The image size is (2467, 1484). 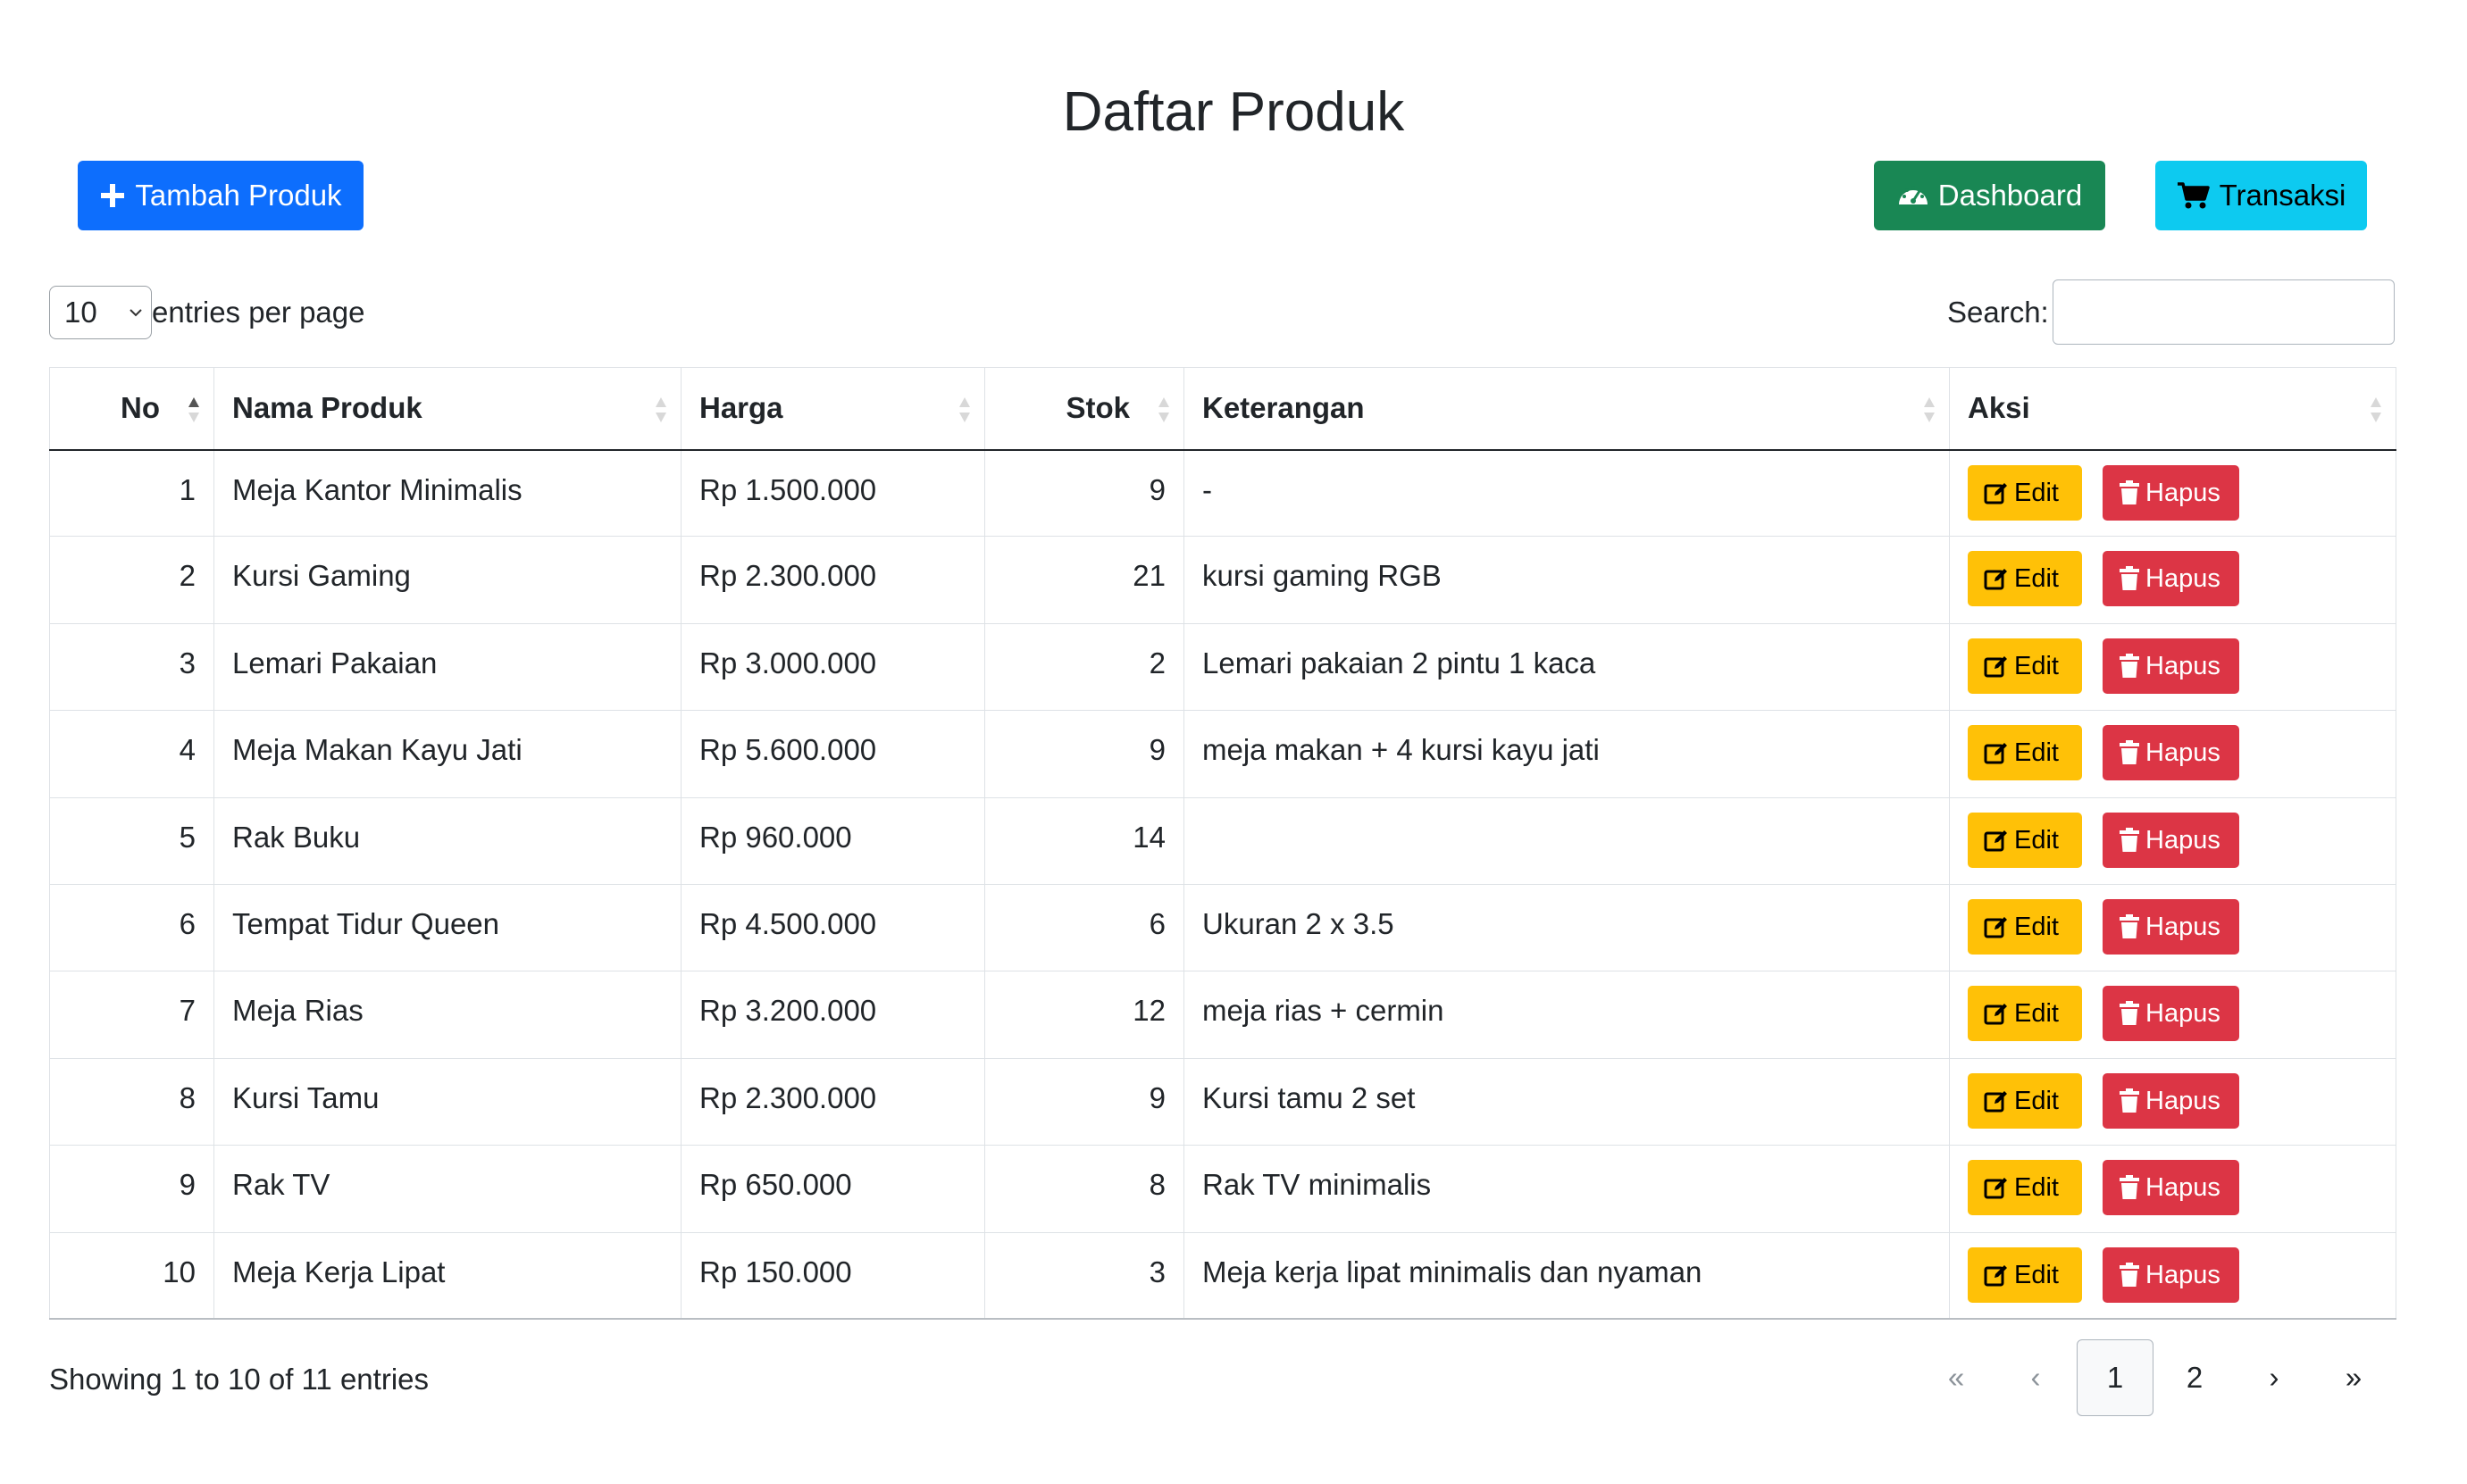 I want to click on cell-no: 6, so click(x=131, y=928).